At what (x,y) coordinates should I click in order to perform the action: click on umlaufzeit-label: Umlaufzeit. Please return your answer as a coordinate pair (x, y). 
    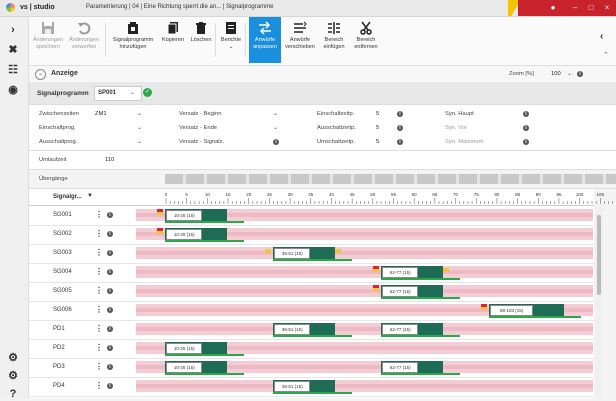
    Looking at the image, I should click on (53, 160).